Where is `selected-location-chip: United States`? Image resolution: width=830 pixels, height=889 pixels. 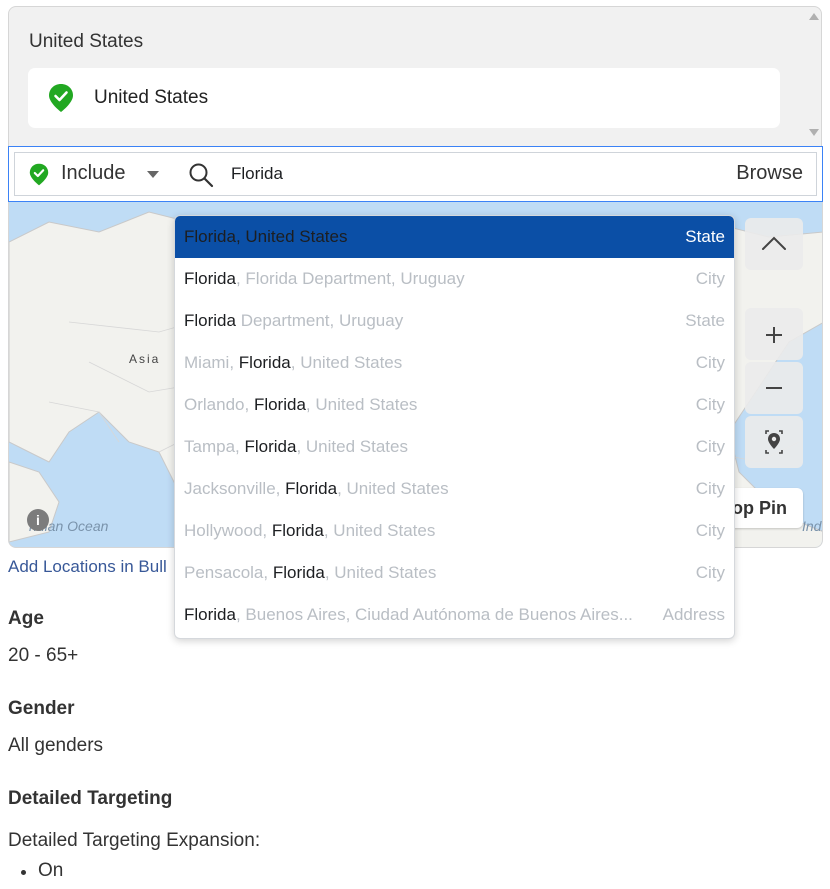 selected-location-chip: United States is located at coordinates (404, 98).